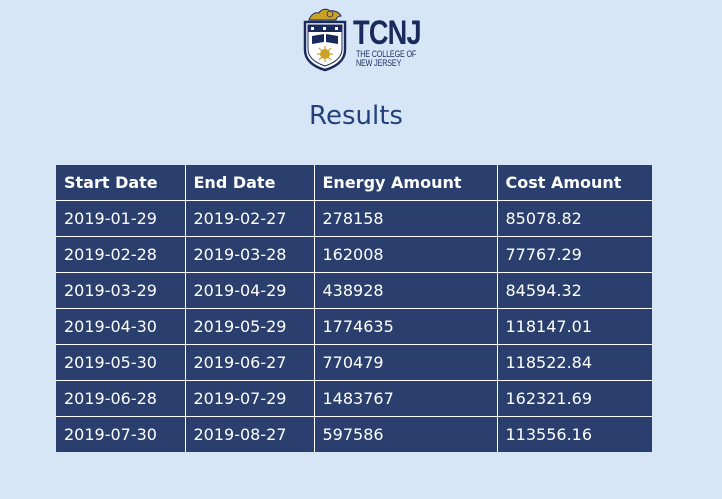  Describe the element at coordinates (574, 362) in the screenshot. I see `cell-cost-amount: 118522.84` at that location.